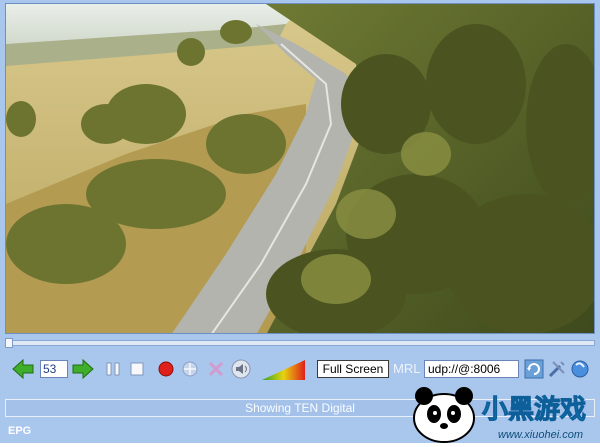 The height and width of the screenshot is (447, 600). Describe the element at coordinates (19, 431) in the screenshot. I see `epg-label: EPG` at that location.